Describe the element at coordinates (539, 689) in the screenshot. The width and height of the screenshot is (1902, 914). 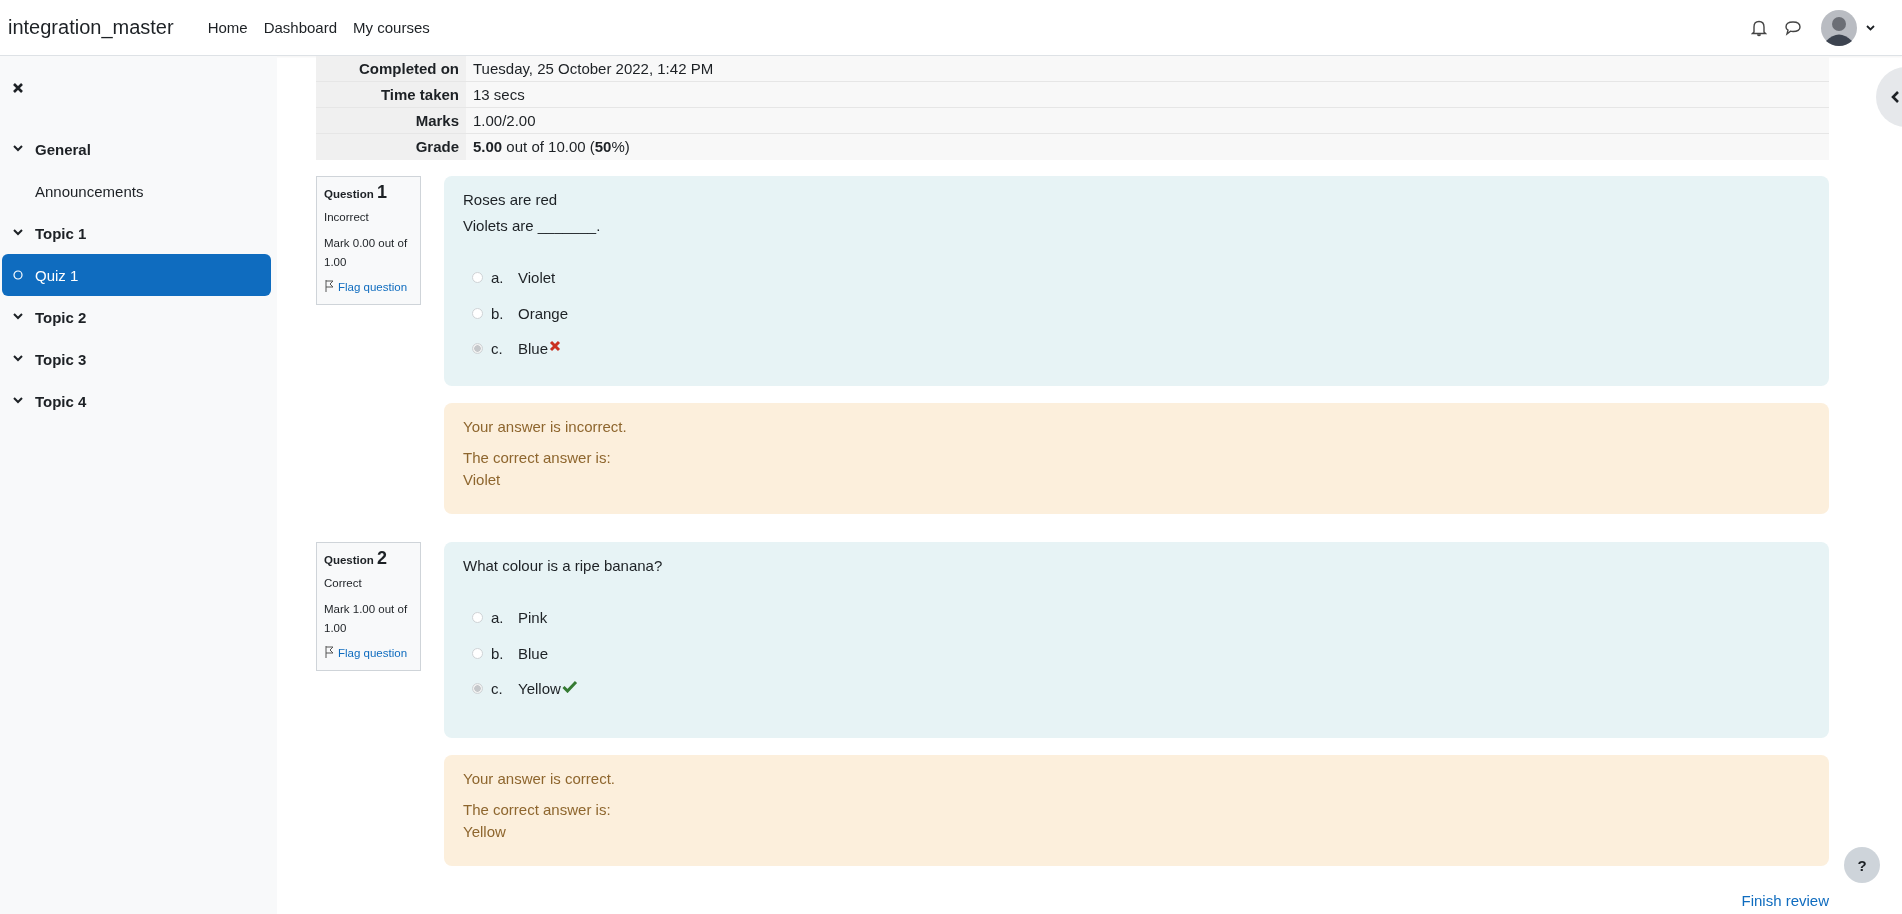
I see `option-text: Yellow` at that location.